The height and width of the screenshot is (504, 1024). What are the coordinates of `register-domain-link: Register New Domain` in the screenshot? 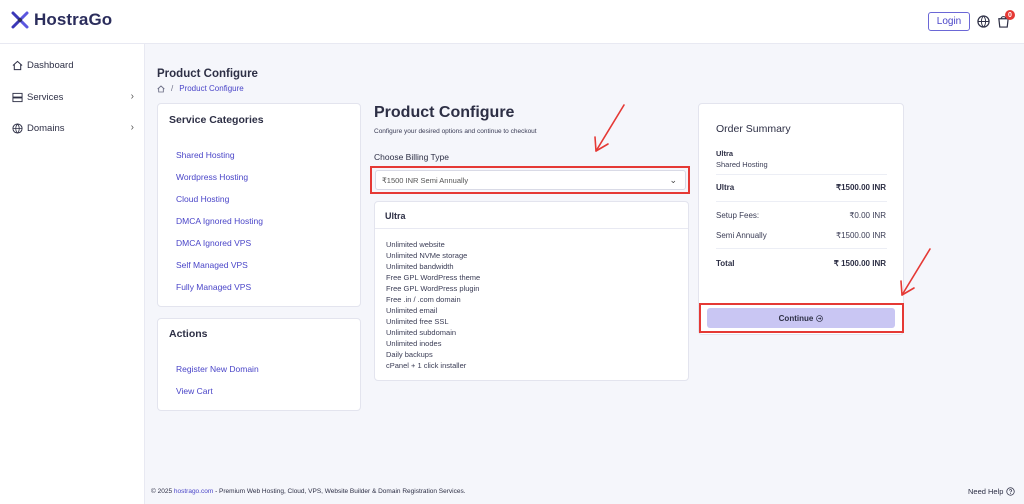 It's located at (217, 369).